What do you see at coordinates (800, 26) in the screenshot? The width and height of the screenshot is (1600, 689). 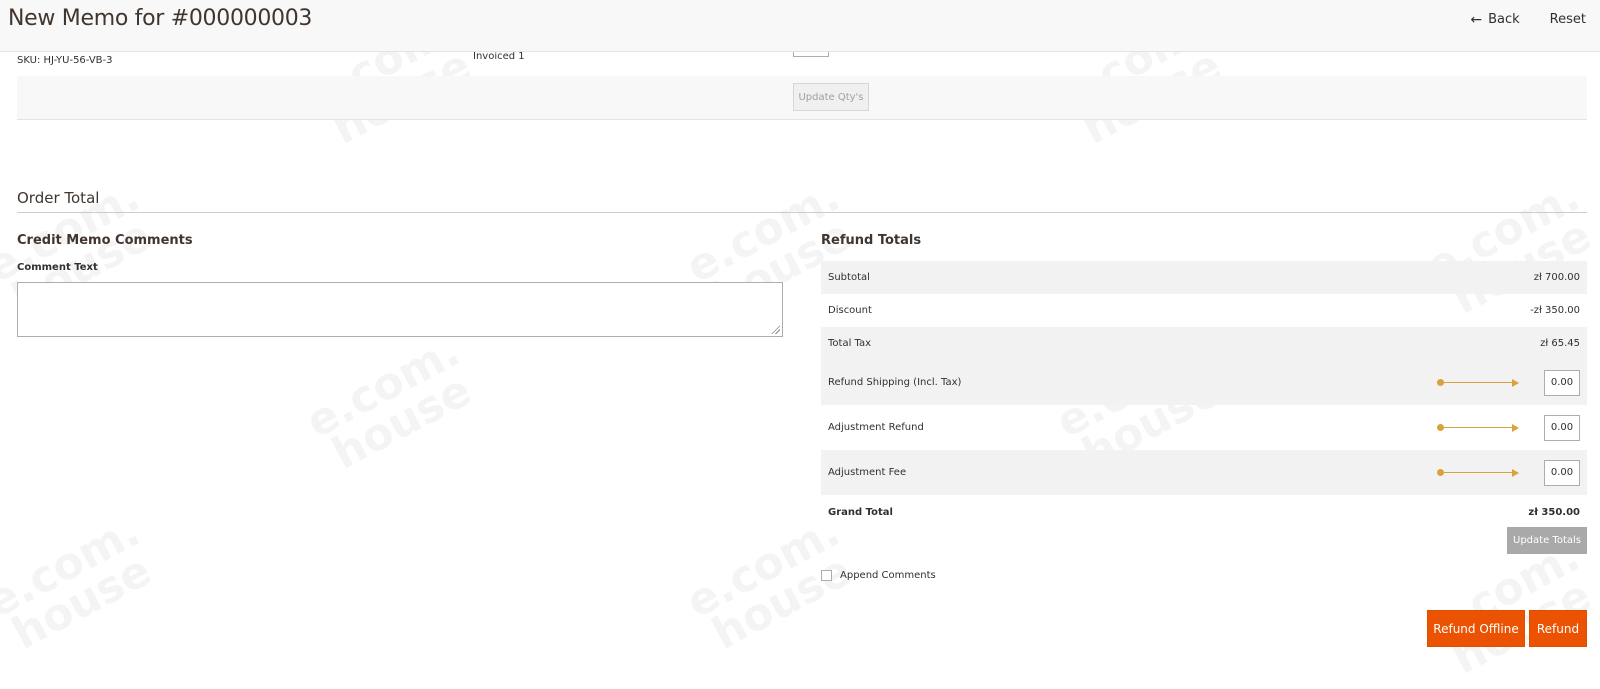 I see `page-header: New Memo for #000000003 ← Back Reset` at bounding box center [800, 26].